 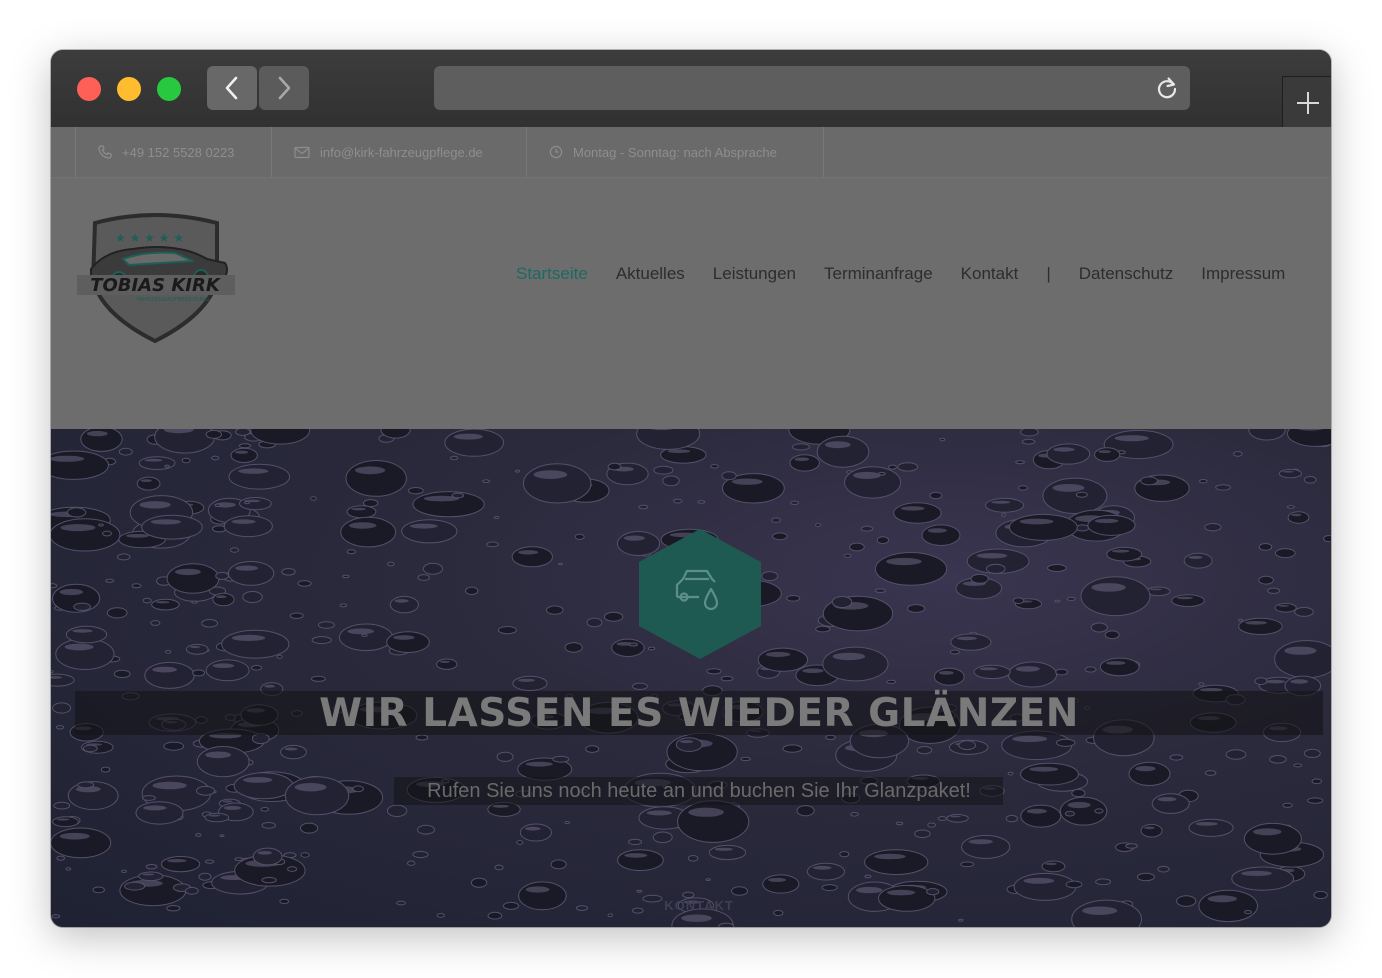 What do you see at coordinates (1243, 274) in the screenshot?
I see `nav-item-impressum: Impressum` at bounding box center [1243, 274].